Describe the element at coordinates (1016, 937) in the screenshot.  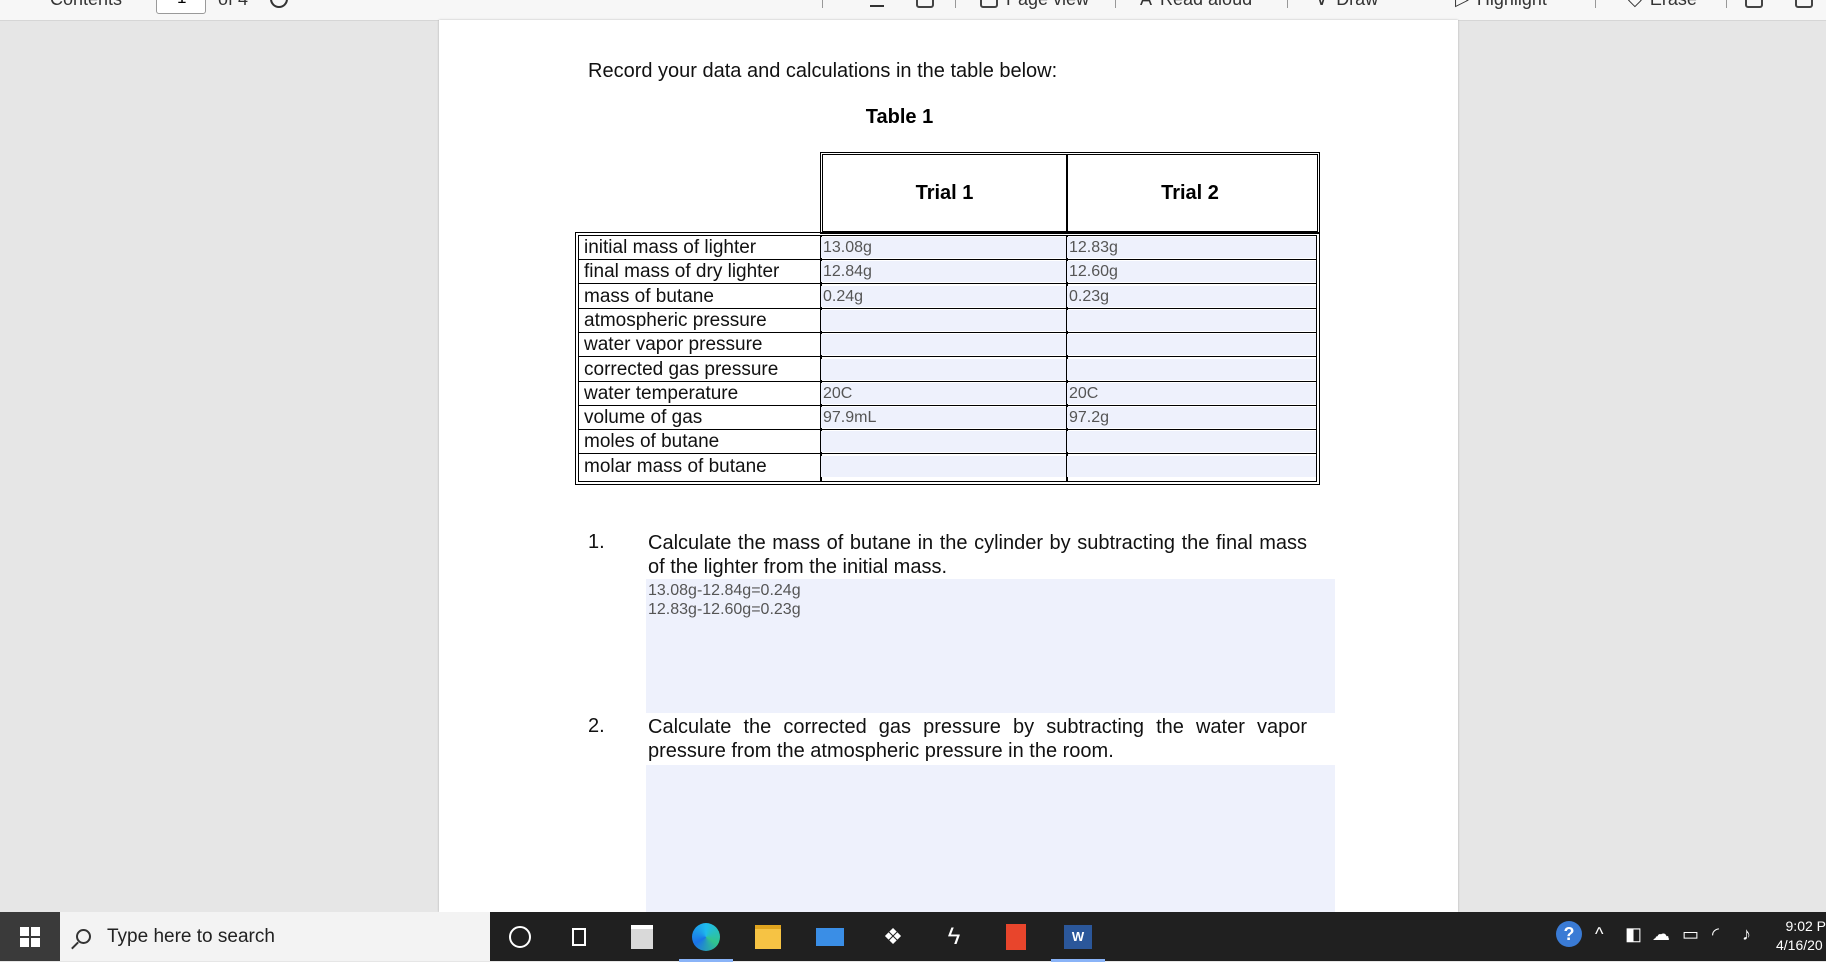
I see `office-icon` at that location.